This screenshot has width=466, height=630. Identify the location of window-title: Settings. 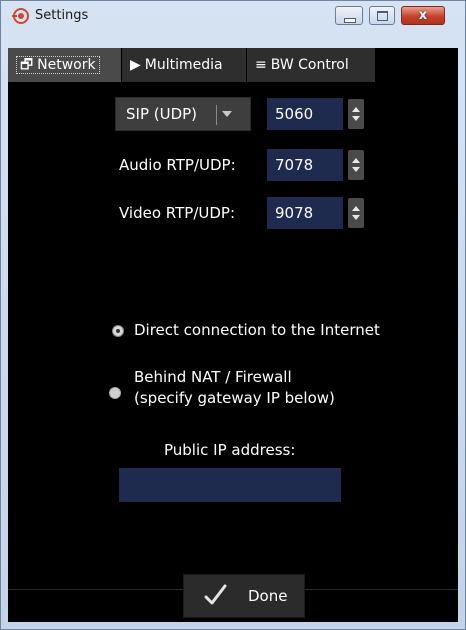
(62, 15).